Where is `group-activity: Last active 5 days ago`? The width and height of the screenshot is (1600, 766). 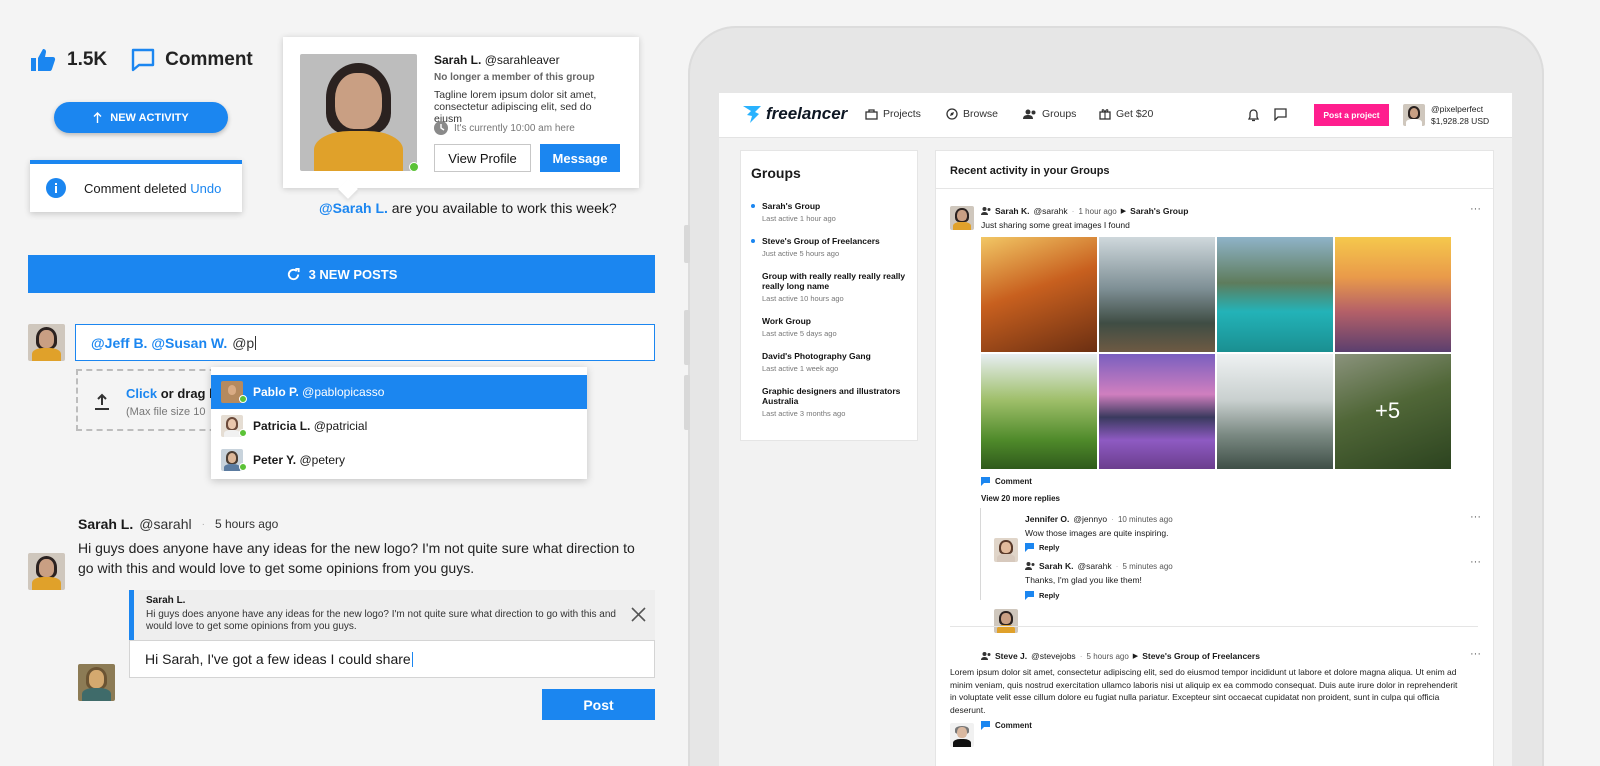
group-activity: Last active 5 days ago is located at coordinates (799, 333).